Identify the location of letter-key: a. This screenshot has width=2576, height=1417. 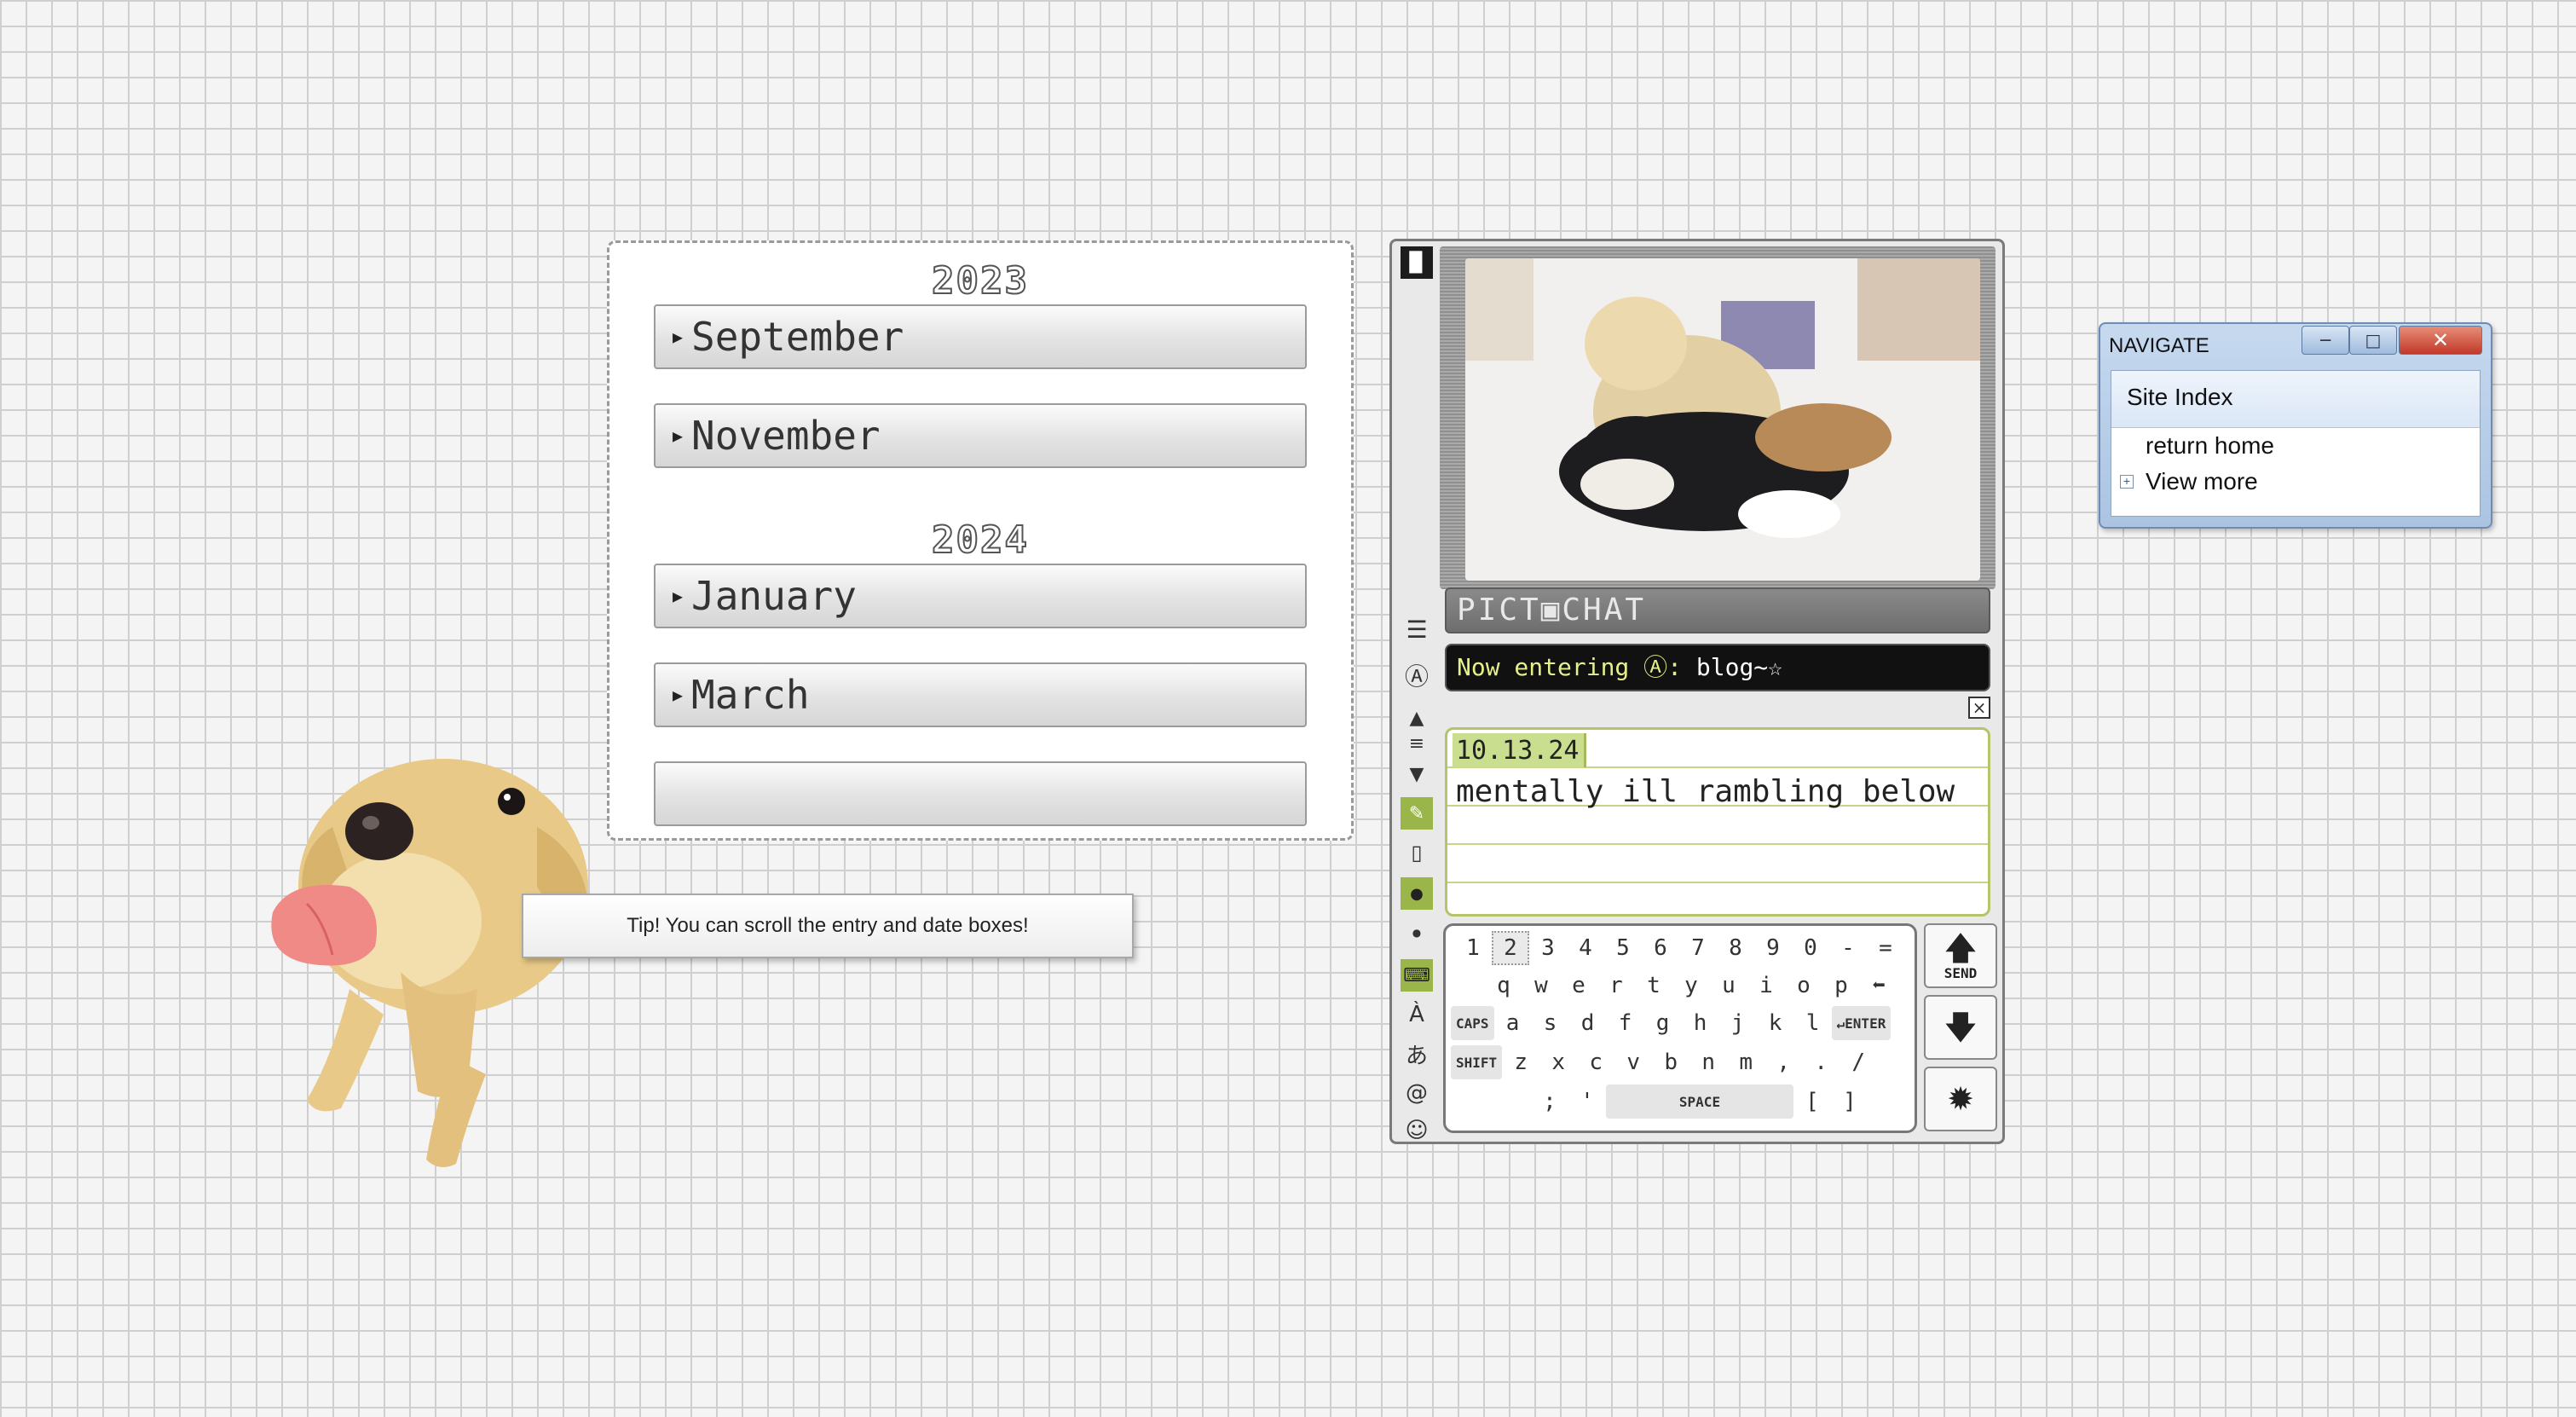
(1513, 1023).